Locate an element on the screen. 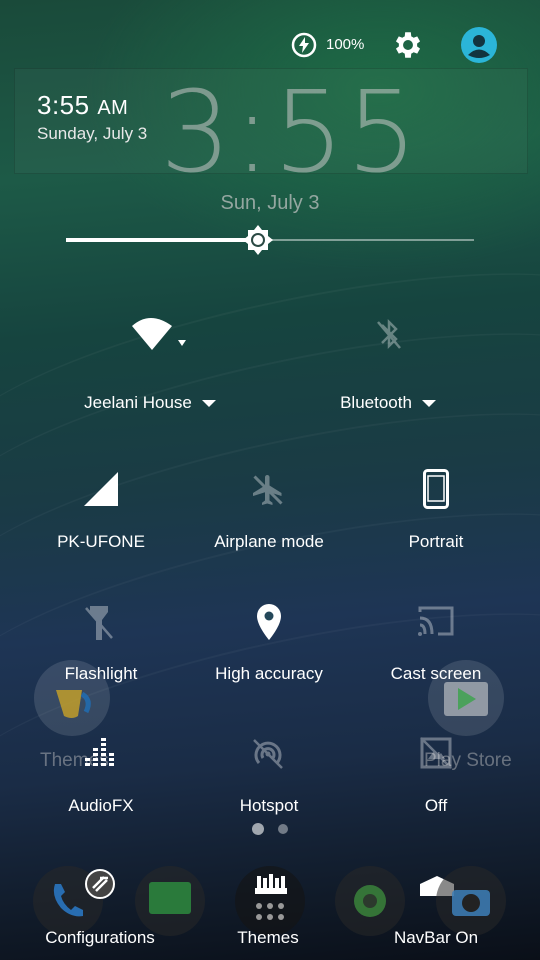  tile-bluetooth-label: Bluetooth is located at coordinates (388, 403).